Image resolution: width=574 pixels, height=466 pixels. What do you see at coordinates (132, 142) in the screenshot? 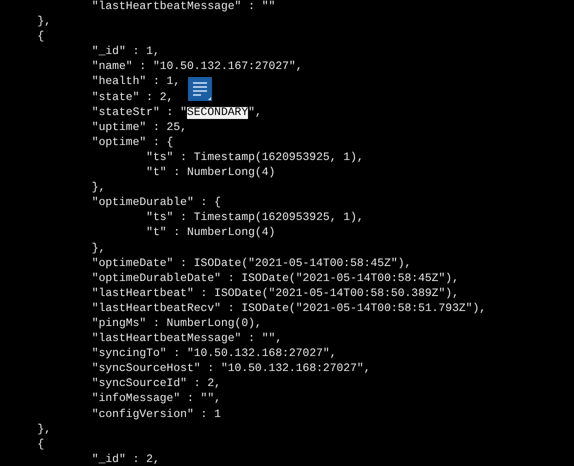
I see `terminal-line: "optime" : {` at bounding box center [132, 142].